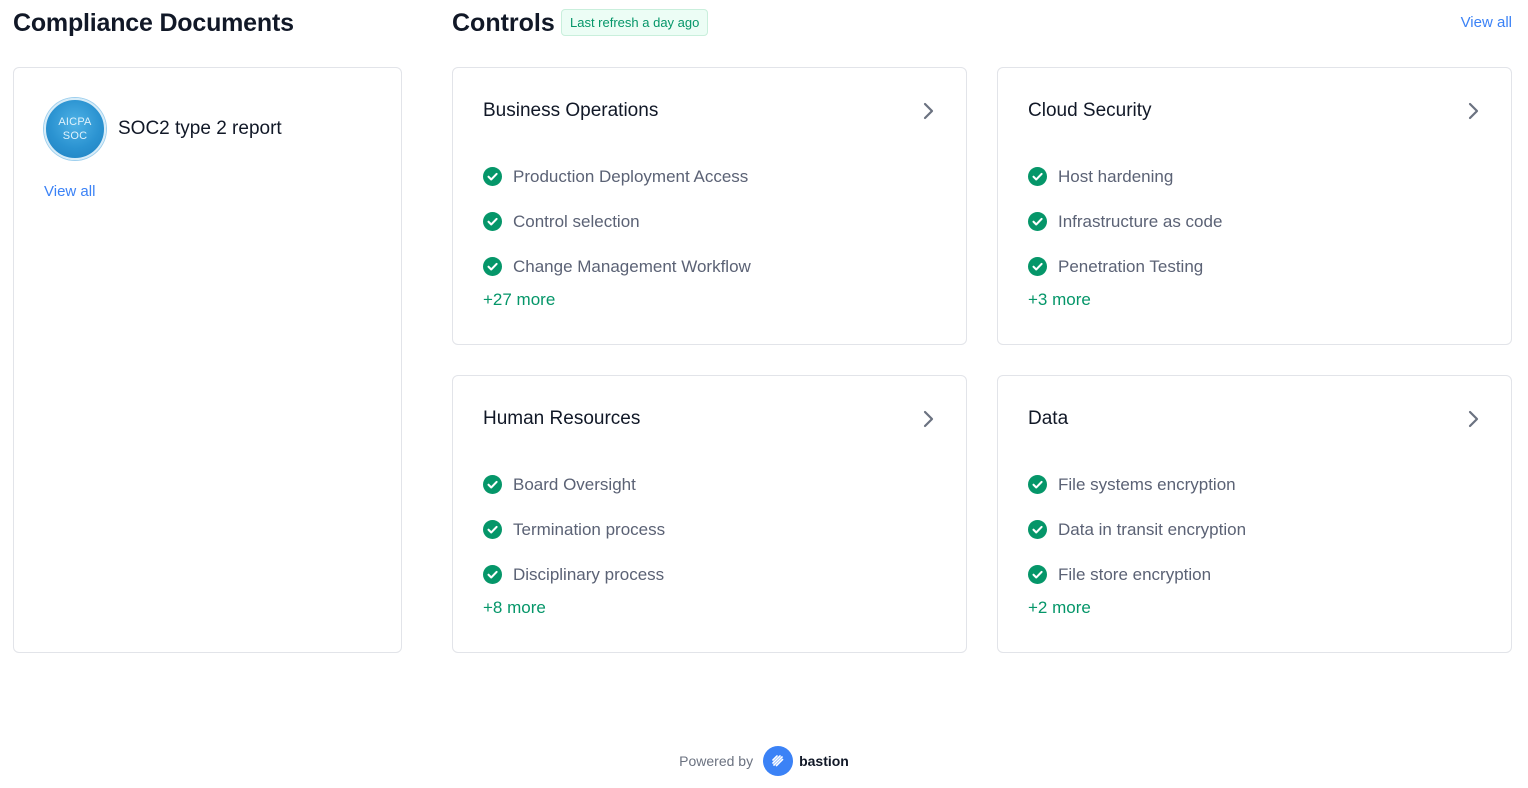 The image size is (1528, 788). Describe the element at coordinates (1059, 608) in the screenshot. I see `more-controls-link: +2 more` at that location.